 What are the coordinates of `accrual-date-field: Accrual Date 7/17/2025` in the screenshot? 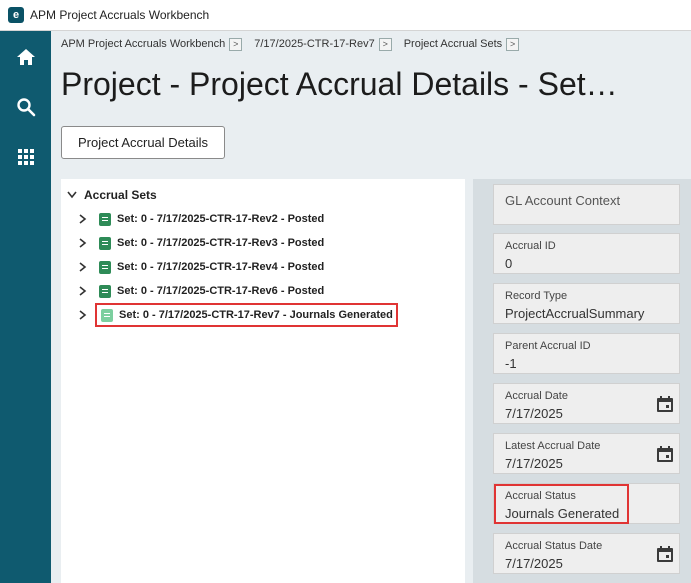 It's located at (586, 403).